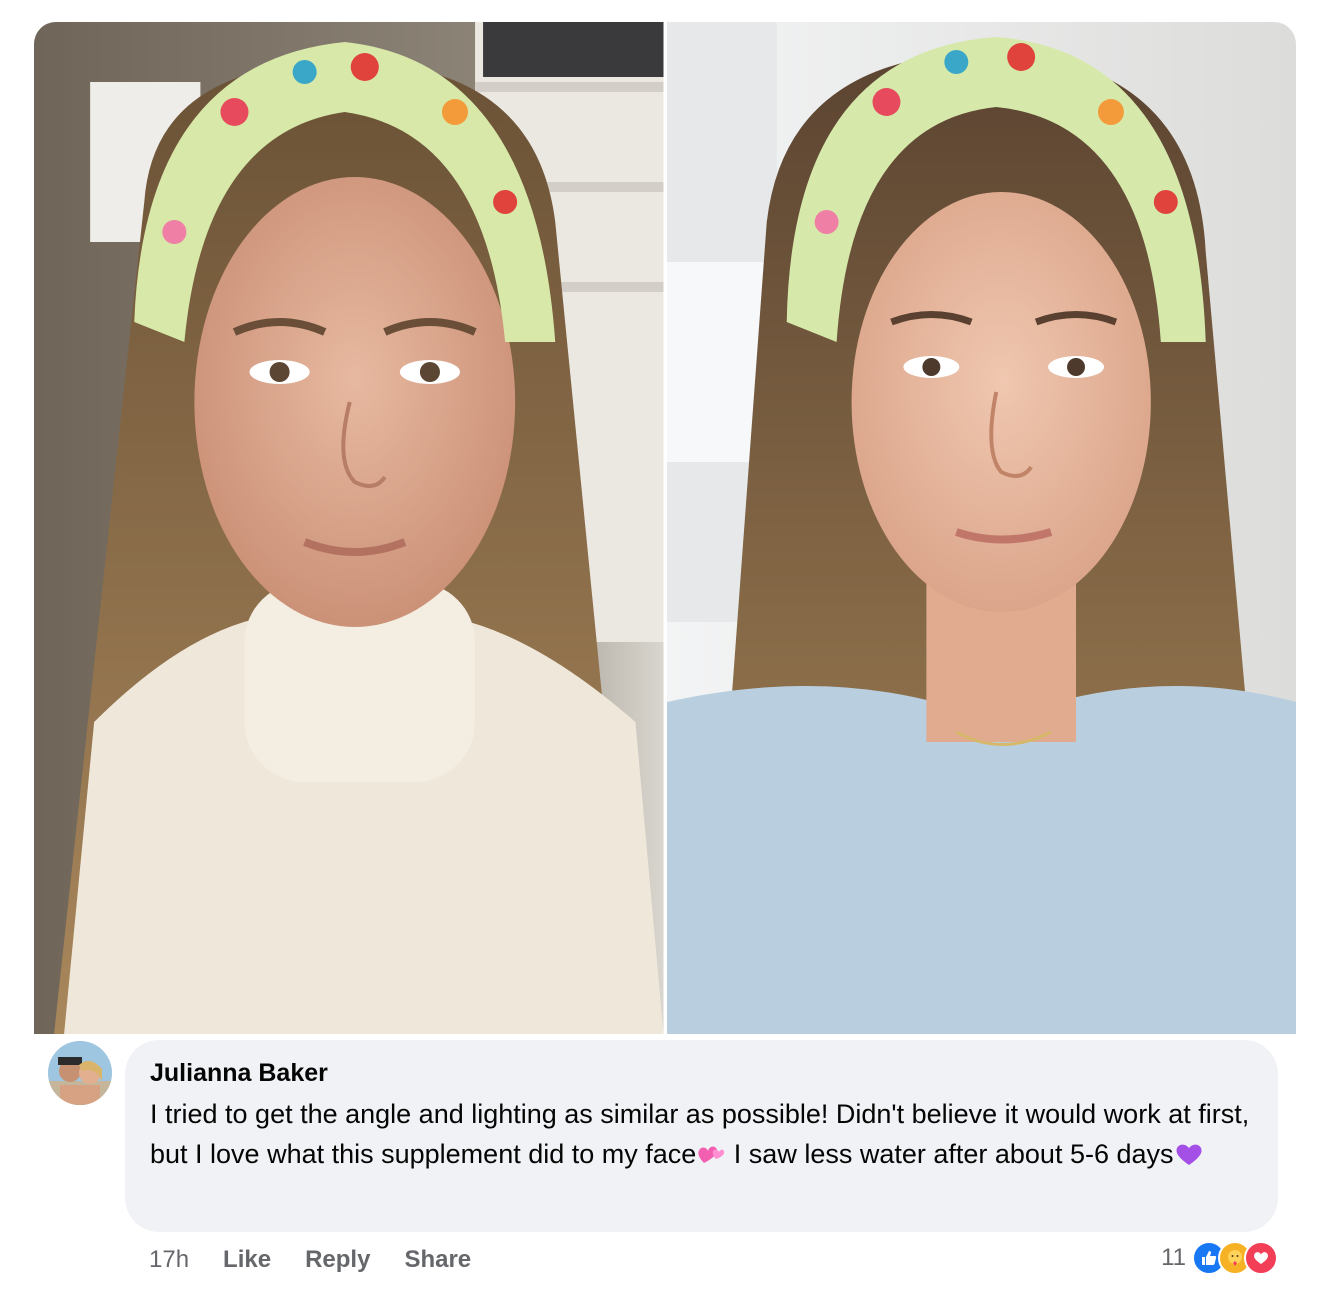 The image size is (1344, 1298). I want to click on reply-button: Reply, so click(337, 1260).